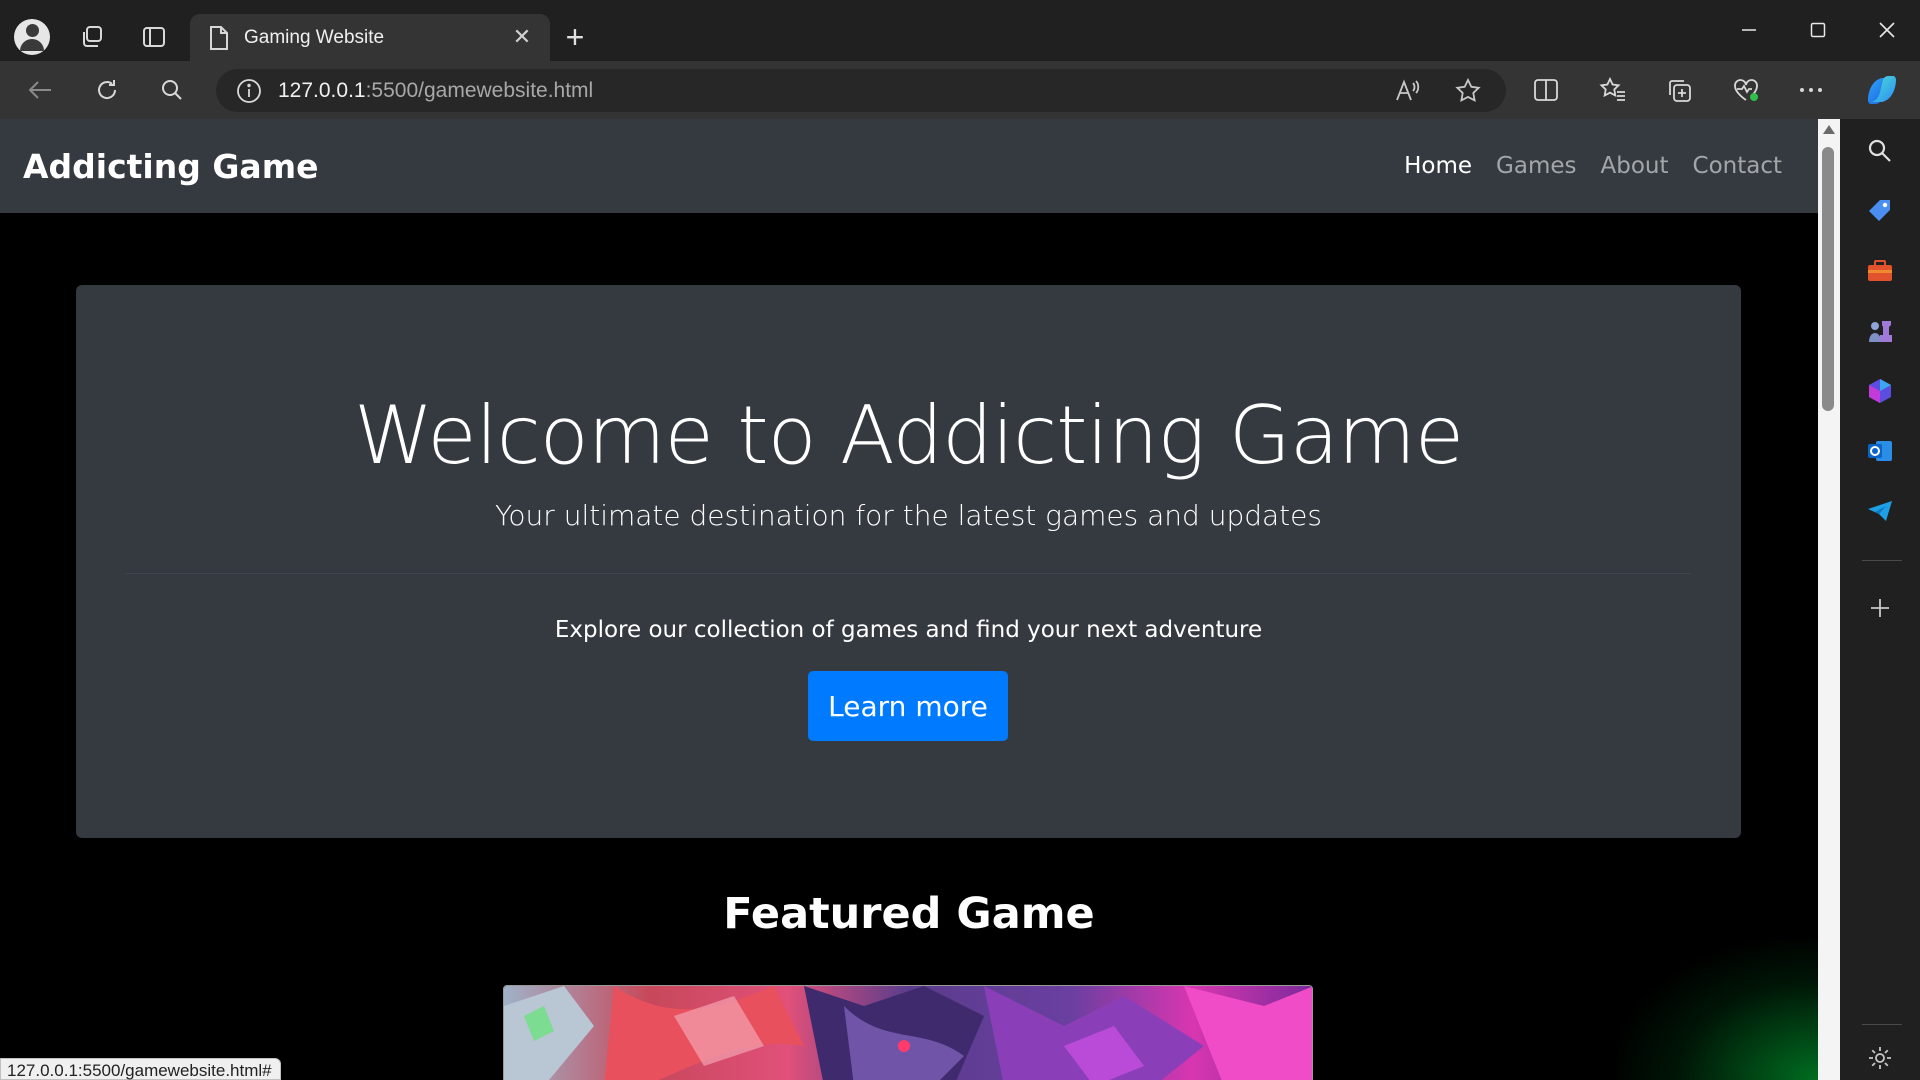  What do you see at coordinates (435, 91) in the screenshot?
I see `url-text: 127.0.0.1:5500/gamewebsite.html` at bounding box center [435, 91].